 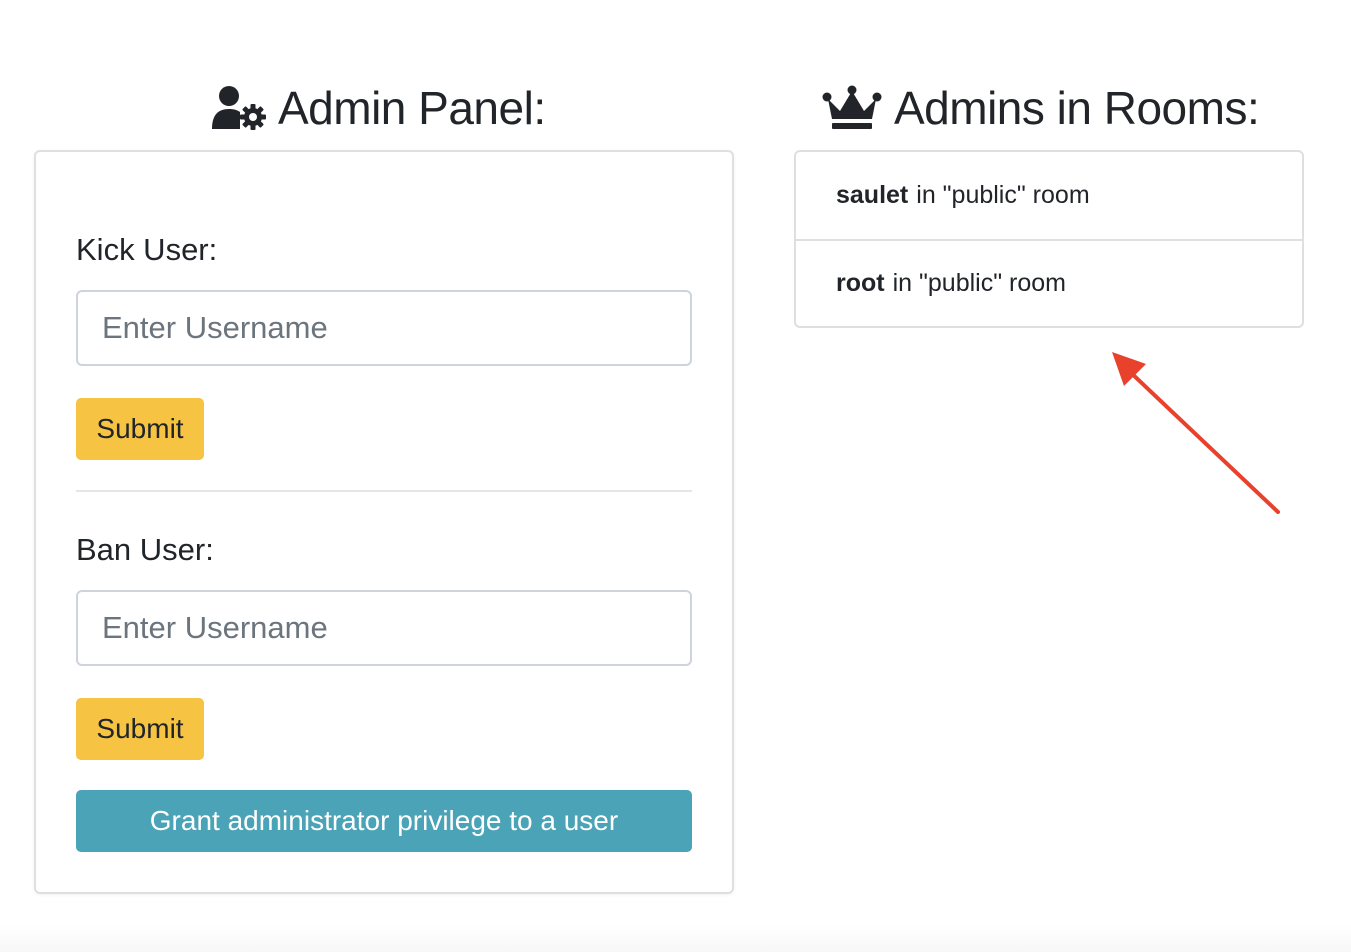 What do you see at coordinates (145, 549) in the screenshot?
I see `ban-user-label: Ban User:` at bounding box center [145, 549].